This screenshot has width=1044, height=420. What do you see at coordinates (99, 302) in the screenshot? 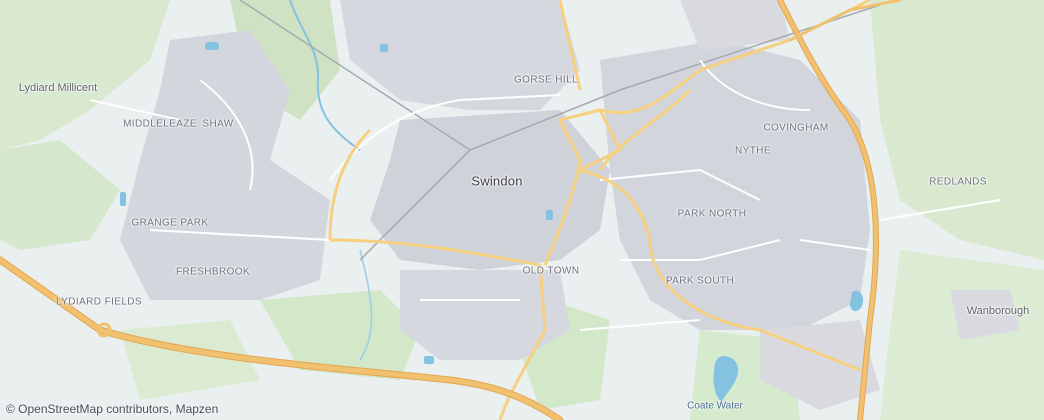
I see `district-label-lydiard-fields: LYDIARD FIELDS` at bounding box center [99, 302].